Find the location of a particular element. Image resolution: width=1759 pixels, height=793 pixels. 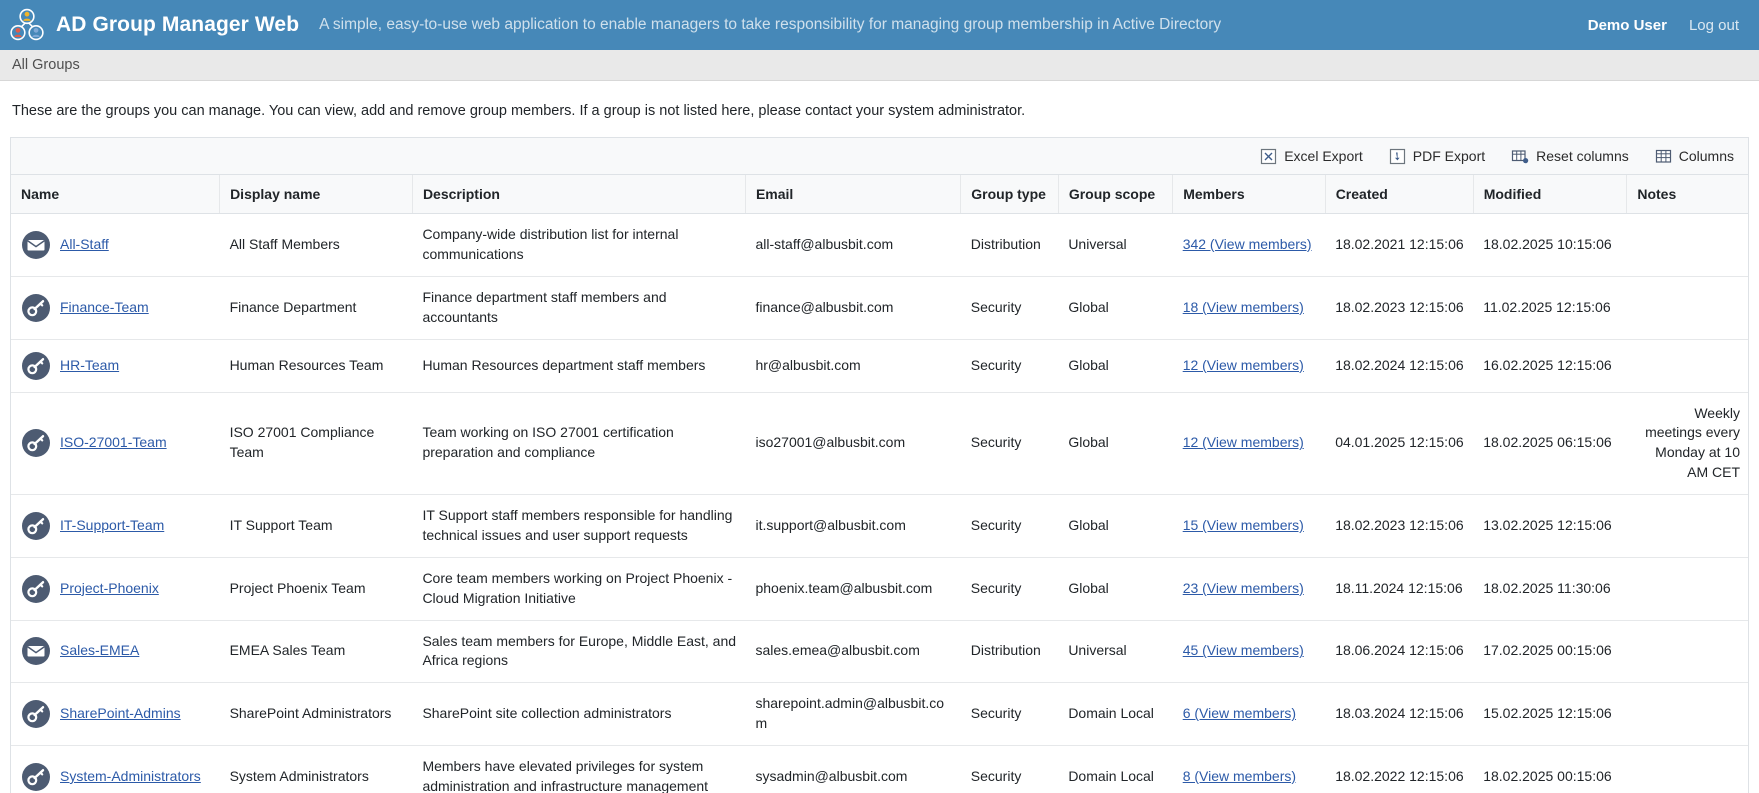

cell-display-name: ISO 27001 Compliance Team is located at coordinates (316, 443).